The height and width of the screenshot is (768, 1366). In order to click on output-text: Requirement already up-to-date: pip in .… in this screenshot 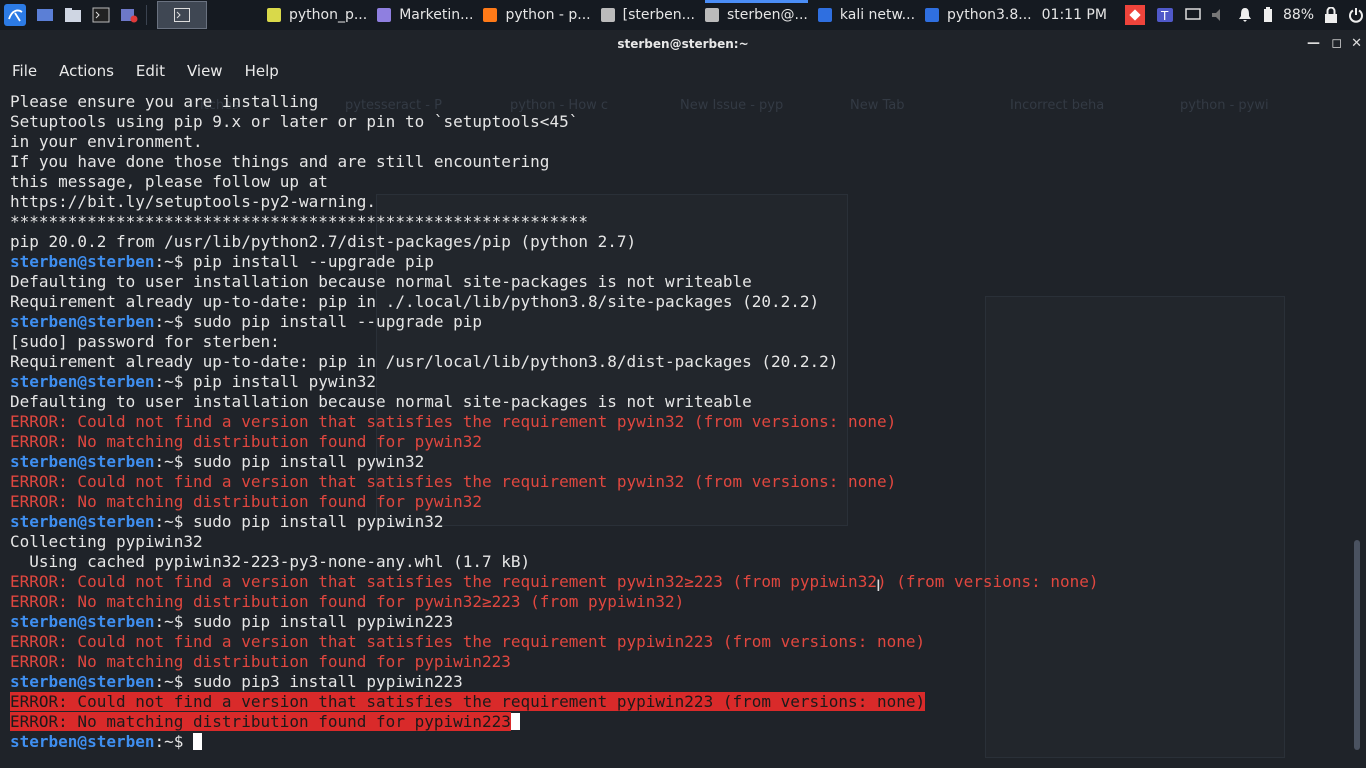, I will do `click(415, 301)`.